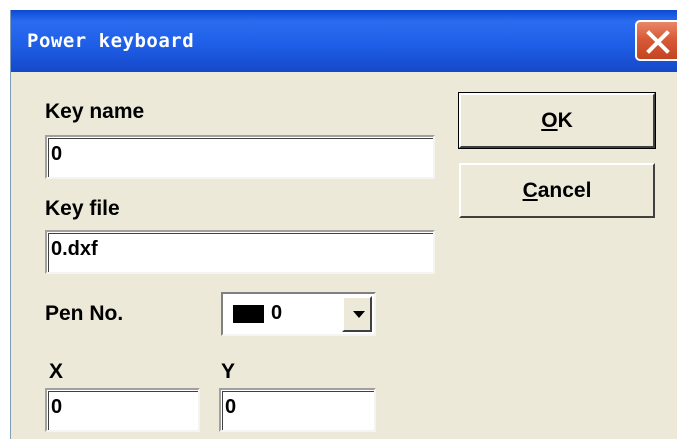  I want to click on pen-dropdown-button, so click(357, 314).